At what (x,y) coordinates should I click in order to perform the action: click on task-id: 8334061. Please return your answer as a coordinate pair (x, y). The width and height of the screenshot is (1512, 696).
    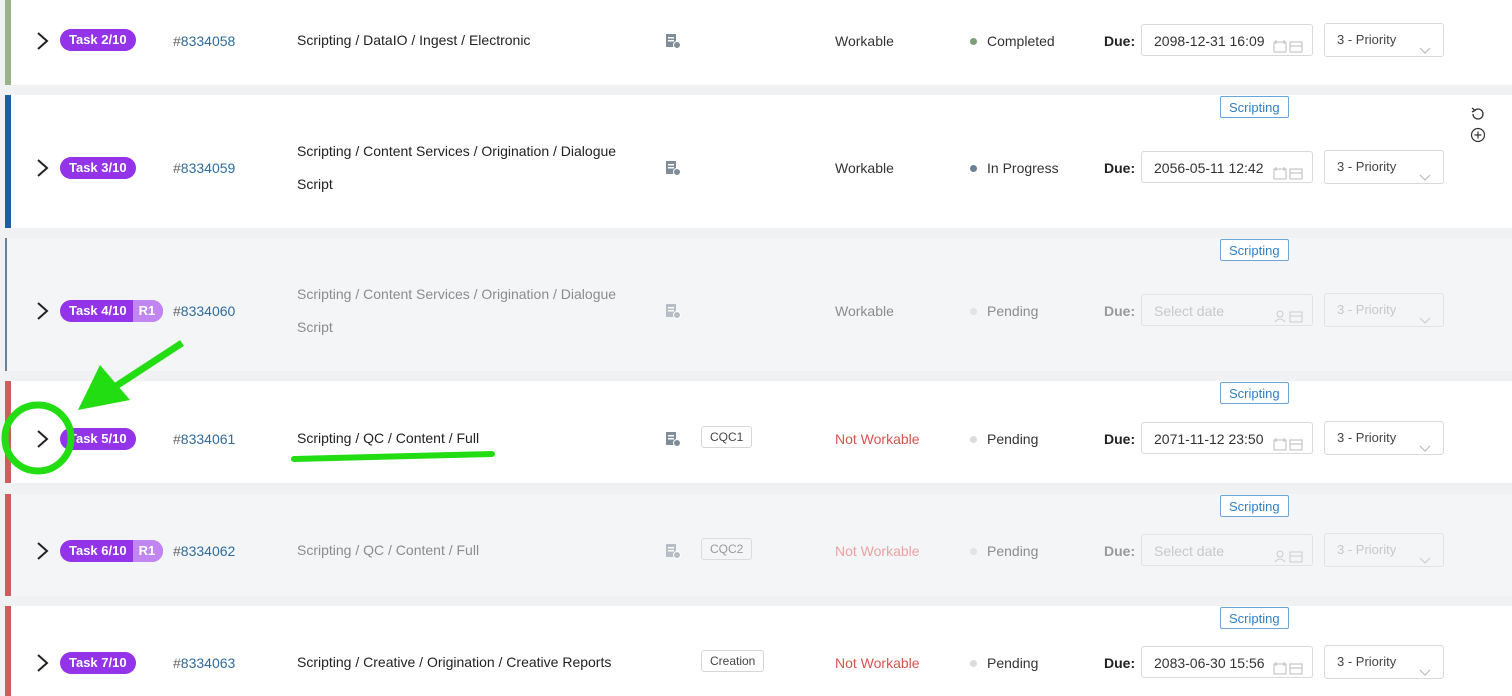
    Looking at the image, I should click on (208, 439).